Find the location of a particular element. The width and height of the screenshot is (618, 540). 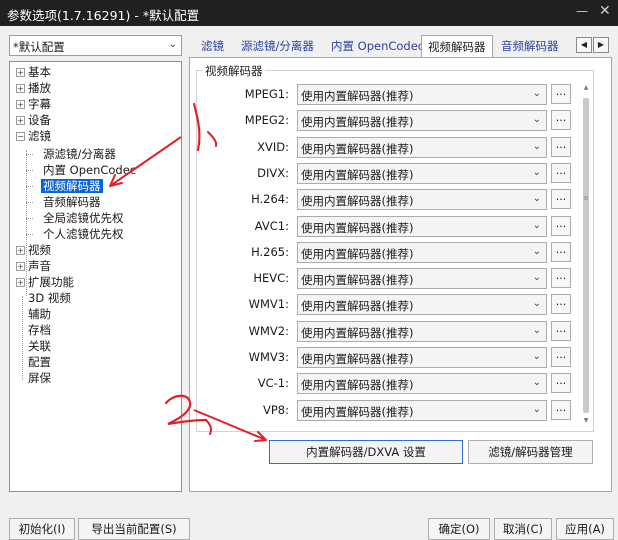

tree-item-opencodec: 内置 OpenCodec is located at coordinates (89, 170).